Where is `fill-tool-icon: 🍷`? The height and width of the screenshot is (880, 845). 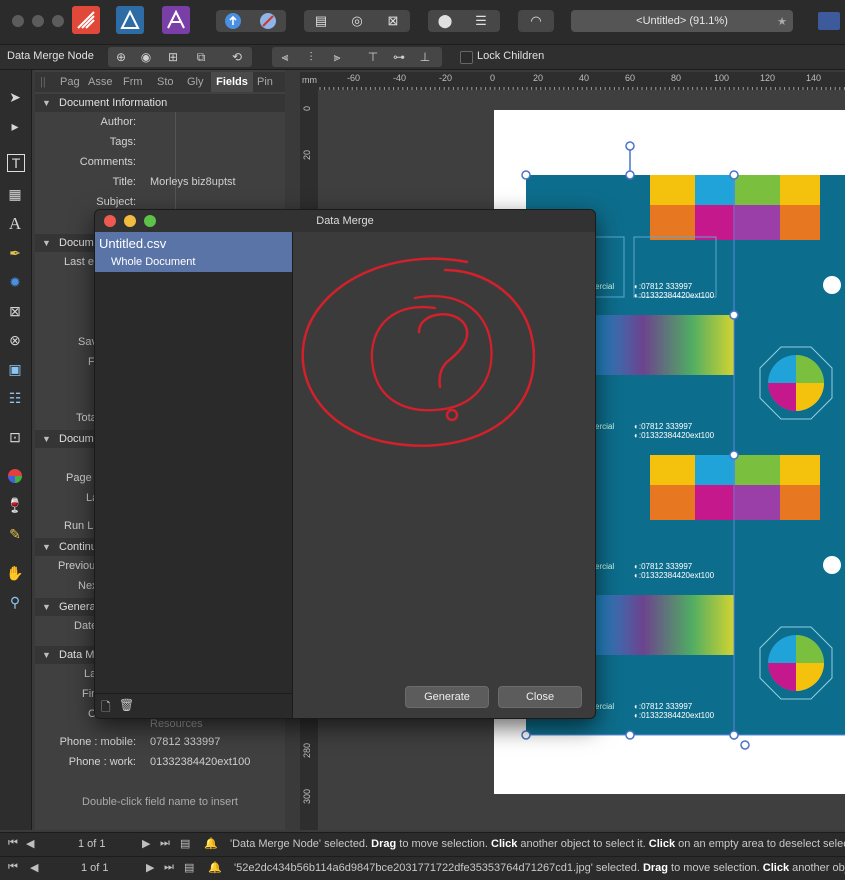 fill-tool-icon: 🍷 is located at coordinates (15, 505).